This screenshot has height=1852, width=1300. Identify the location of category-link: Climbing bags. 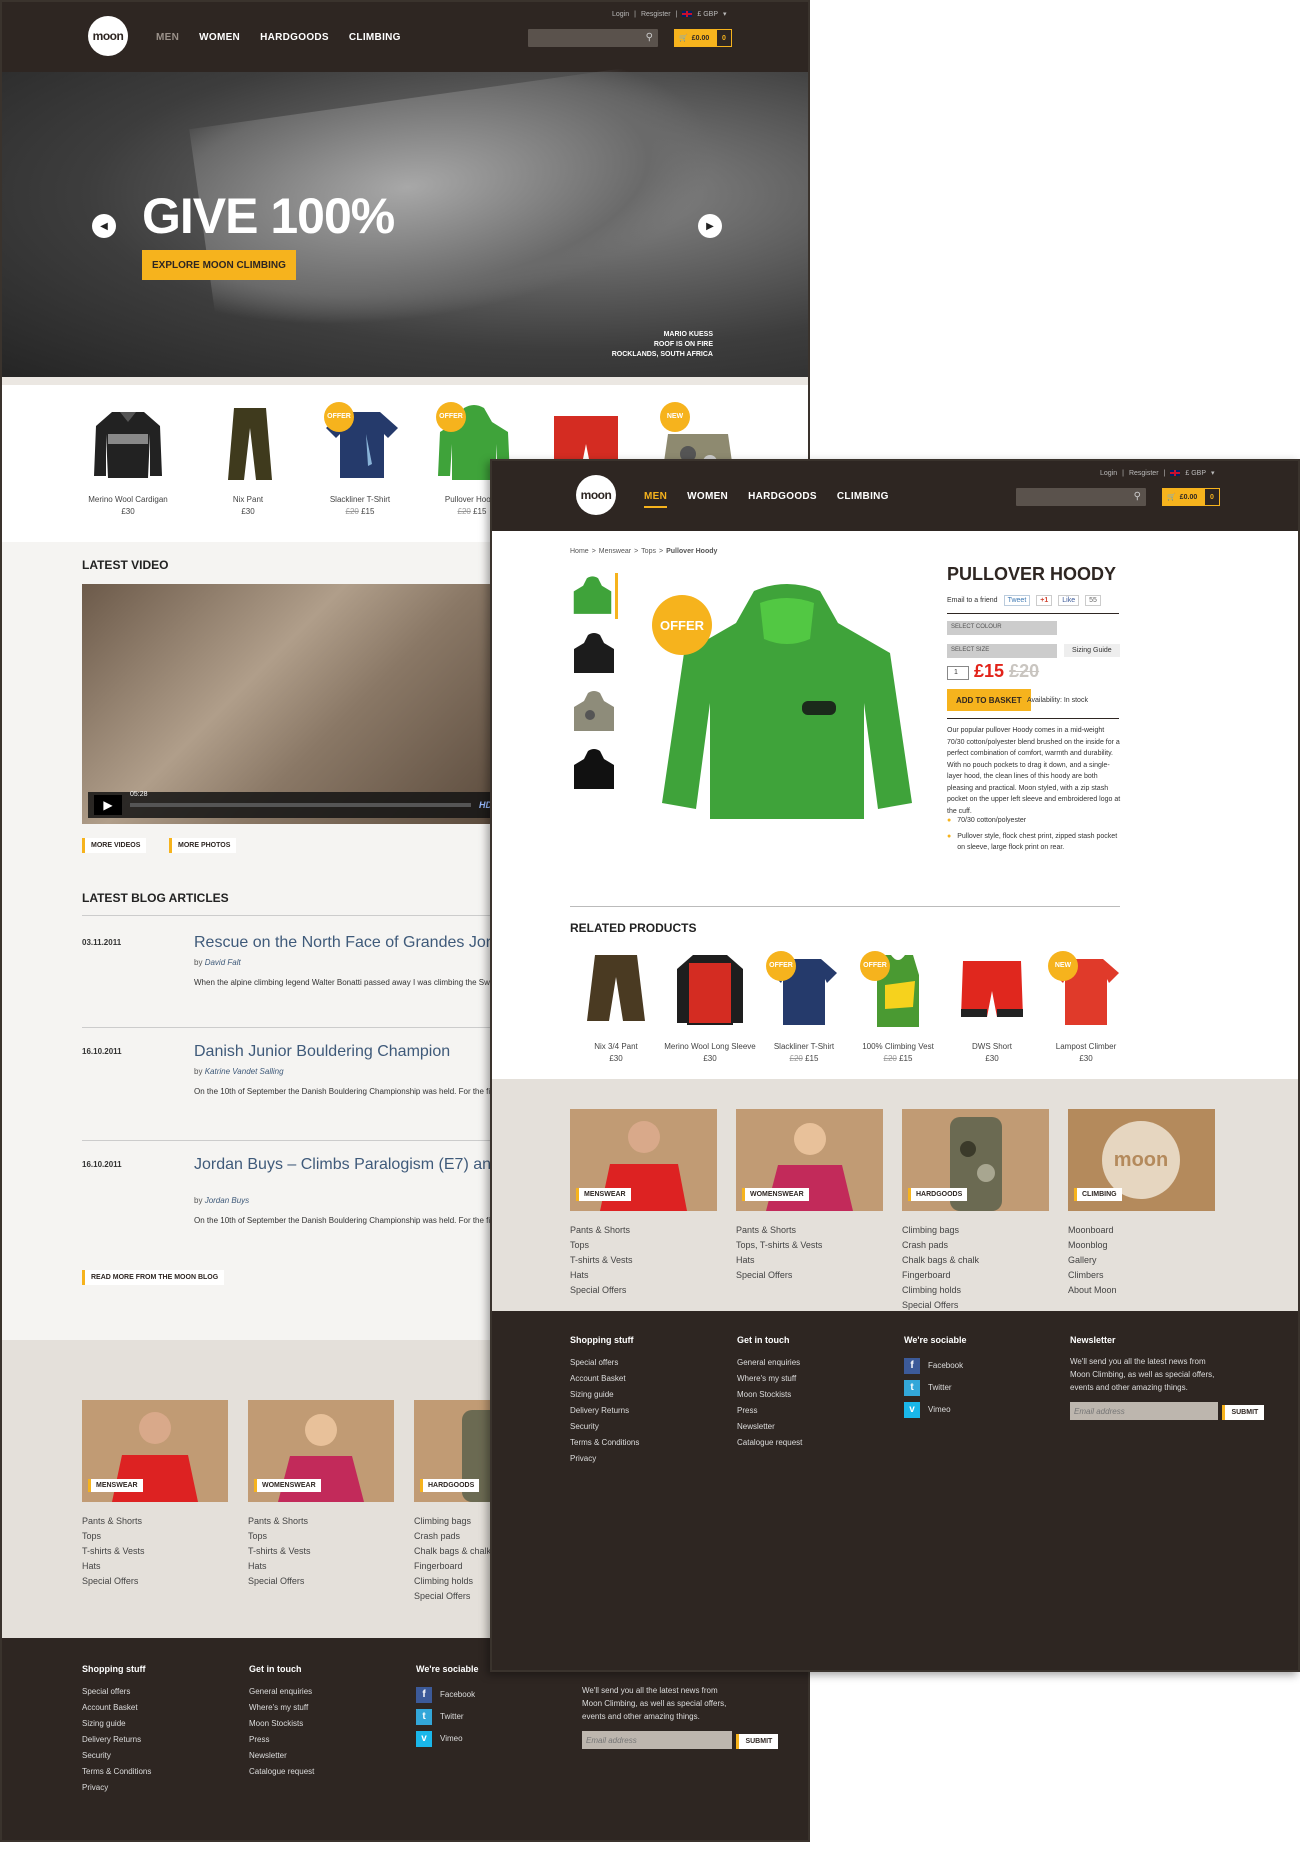
(975, 1230).